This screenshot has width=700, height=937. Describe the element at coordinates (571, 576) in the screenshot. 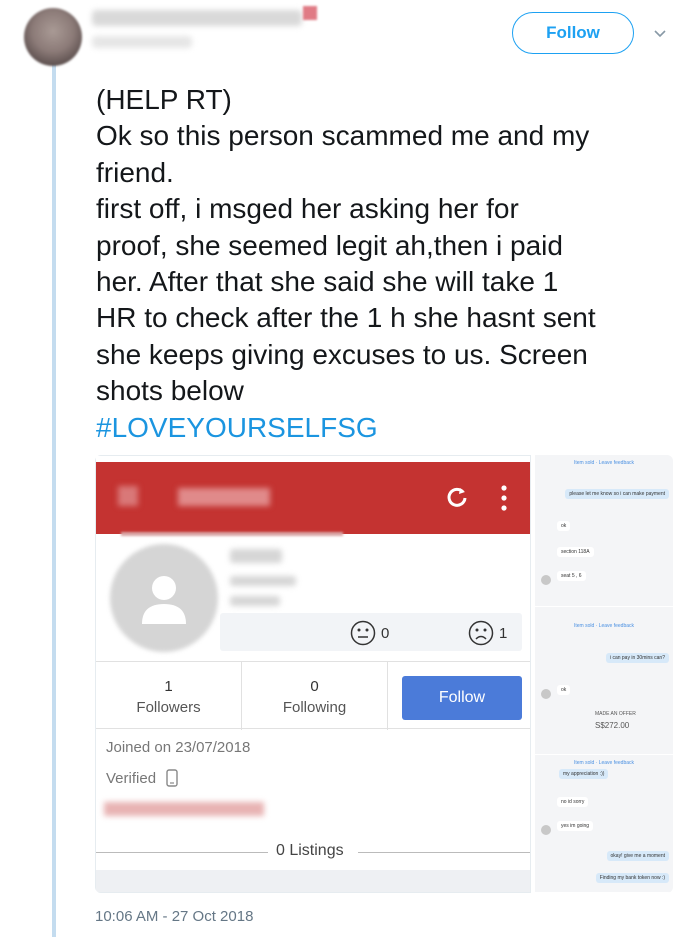

I see `chat-message: seat 5 , 6` at that location.